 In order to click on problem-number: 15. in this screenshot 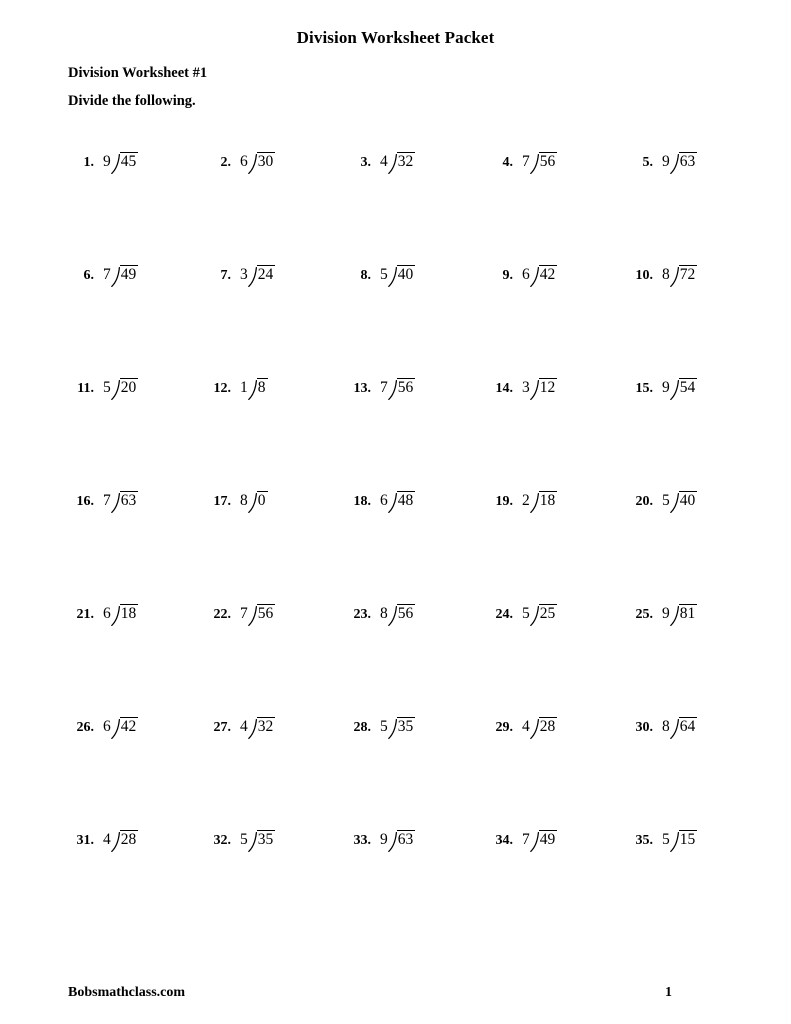, I will do `click(644, 388)`.